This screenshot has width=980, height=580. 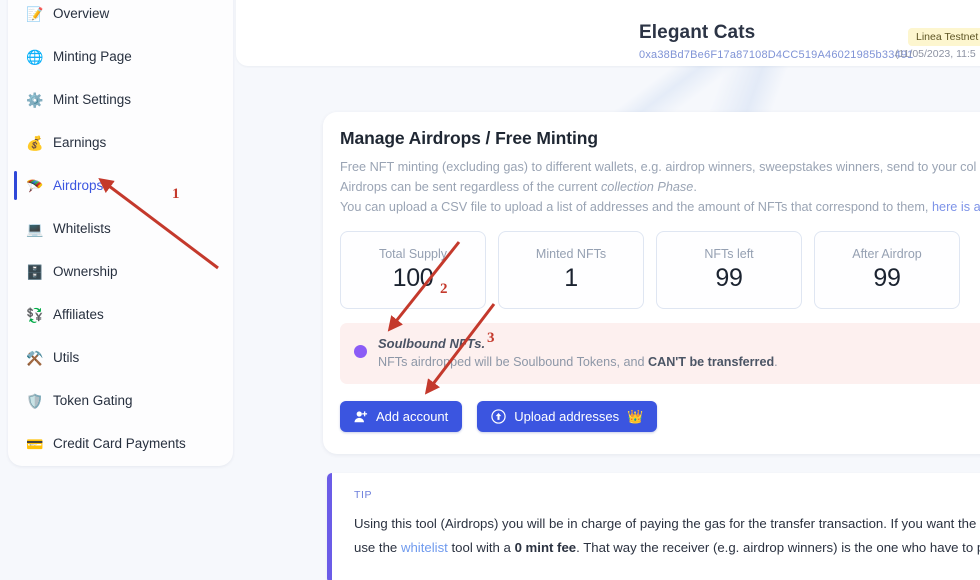 I want to click on sidebar-item-ownership: 🗄️ Ownership, so click(x=120, y=271).